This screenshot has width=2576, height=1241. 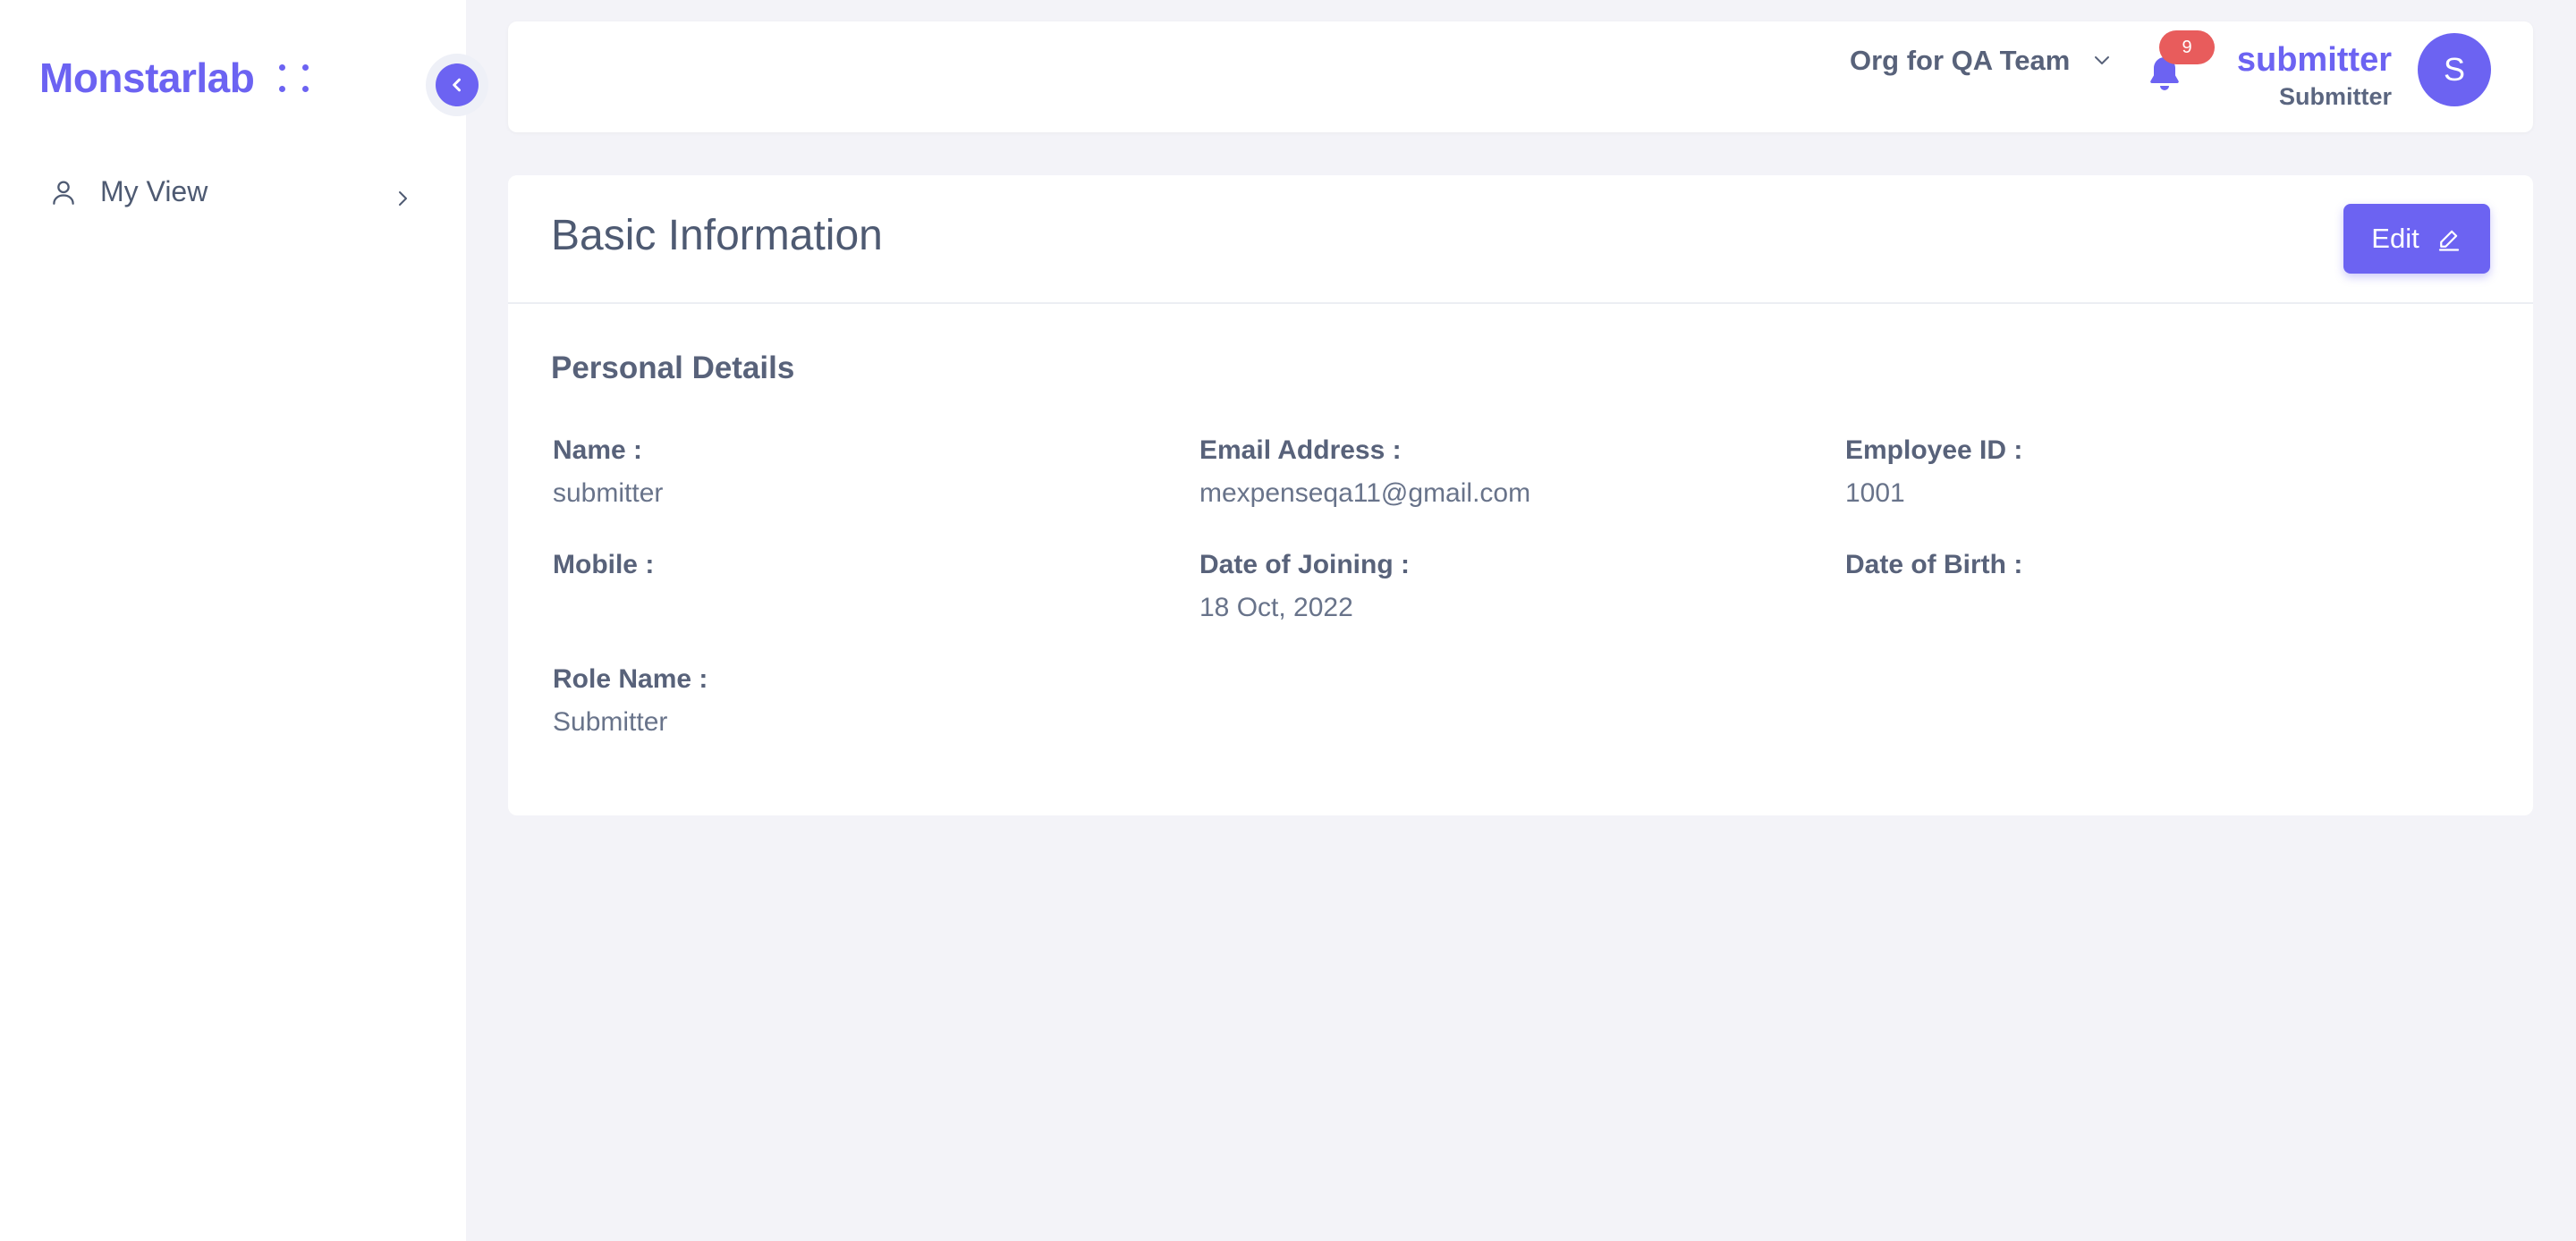 I want to click on card-header: Basic Information Edit, so click(x=1520, y=239).